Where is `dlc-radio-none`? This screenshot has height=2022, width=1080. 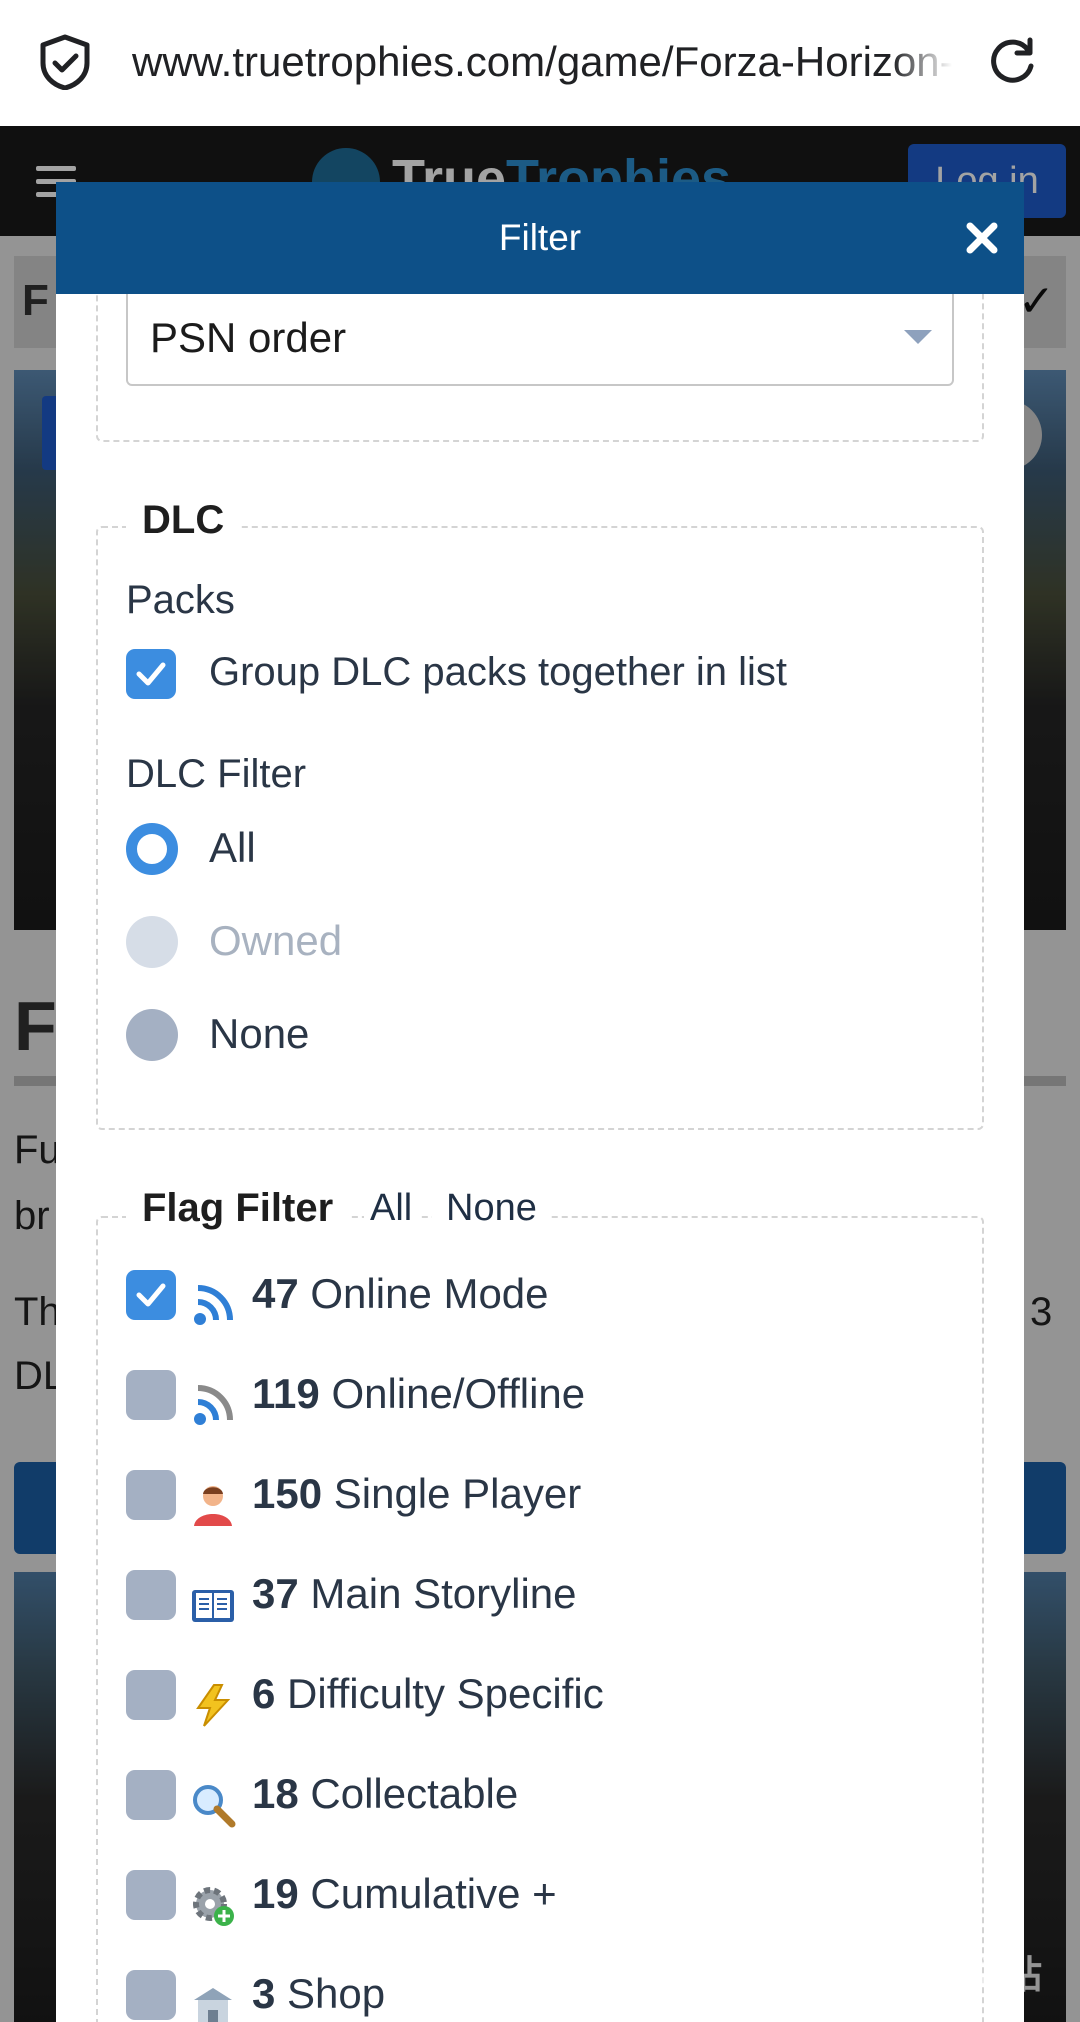
dlc-radio-none is located at coordinates (152, 1035).